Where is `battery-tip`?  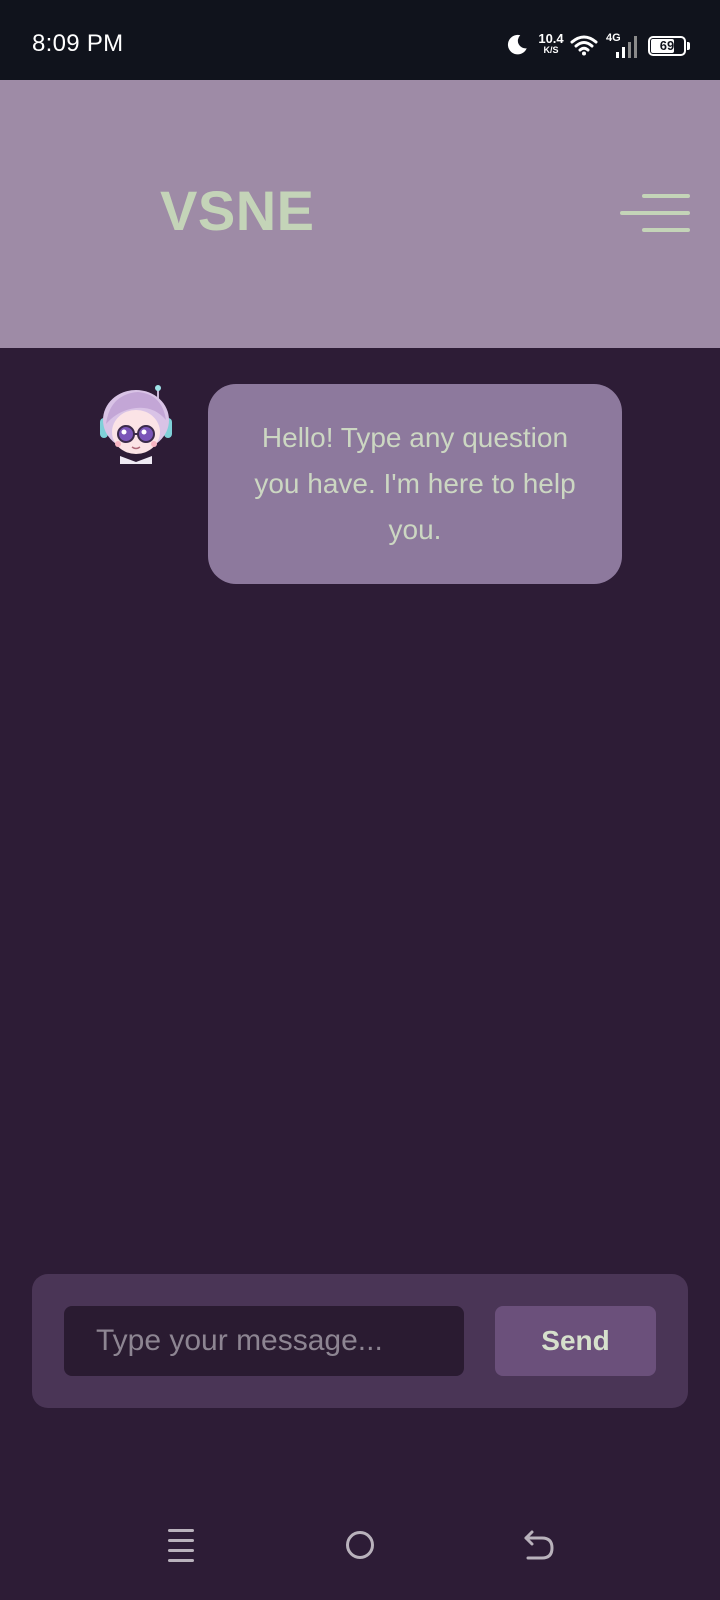 battery-tip is located at coordinates (688, 46).